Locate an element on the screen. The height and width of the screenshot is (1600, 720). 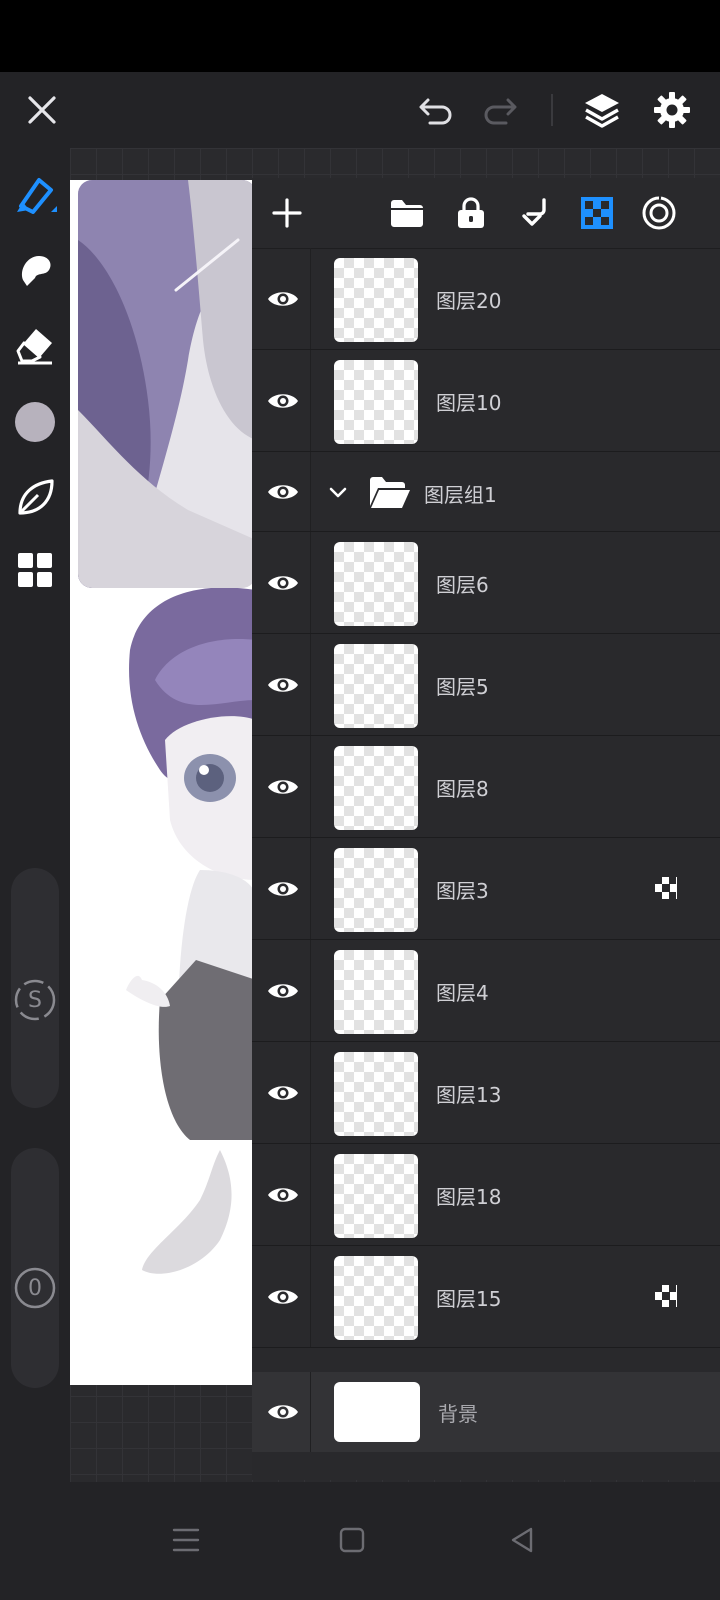
layer-row: 图层18 is located at coordinates (486, 1195).